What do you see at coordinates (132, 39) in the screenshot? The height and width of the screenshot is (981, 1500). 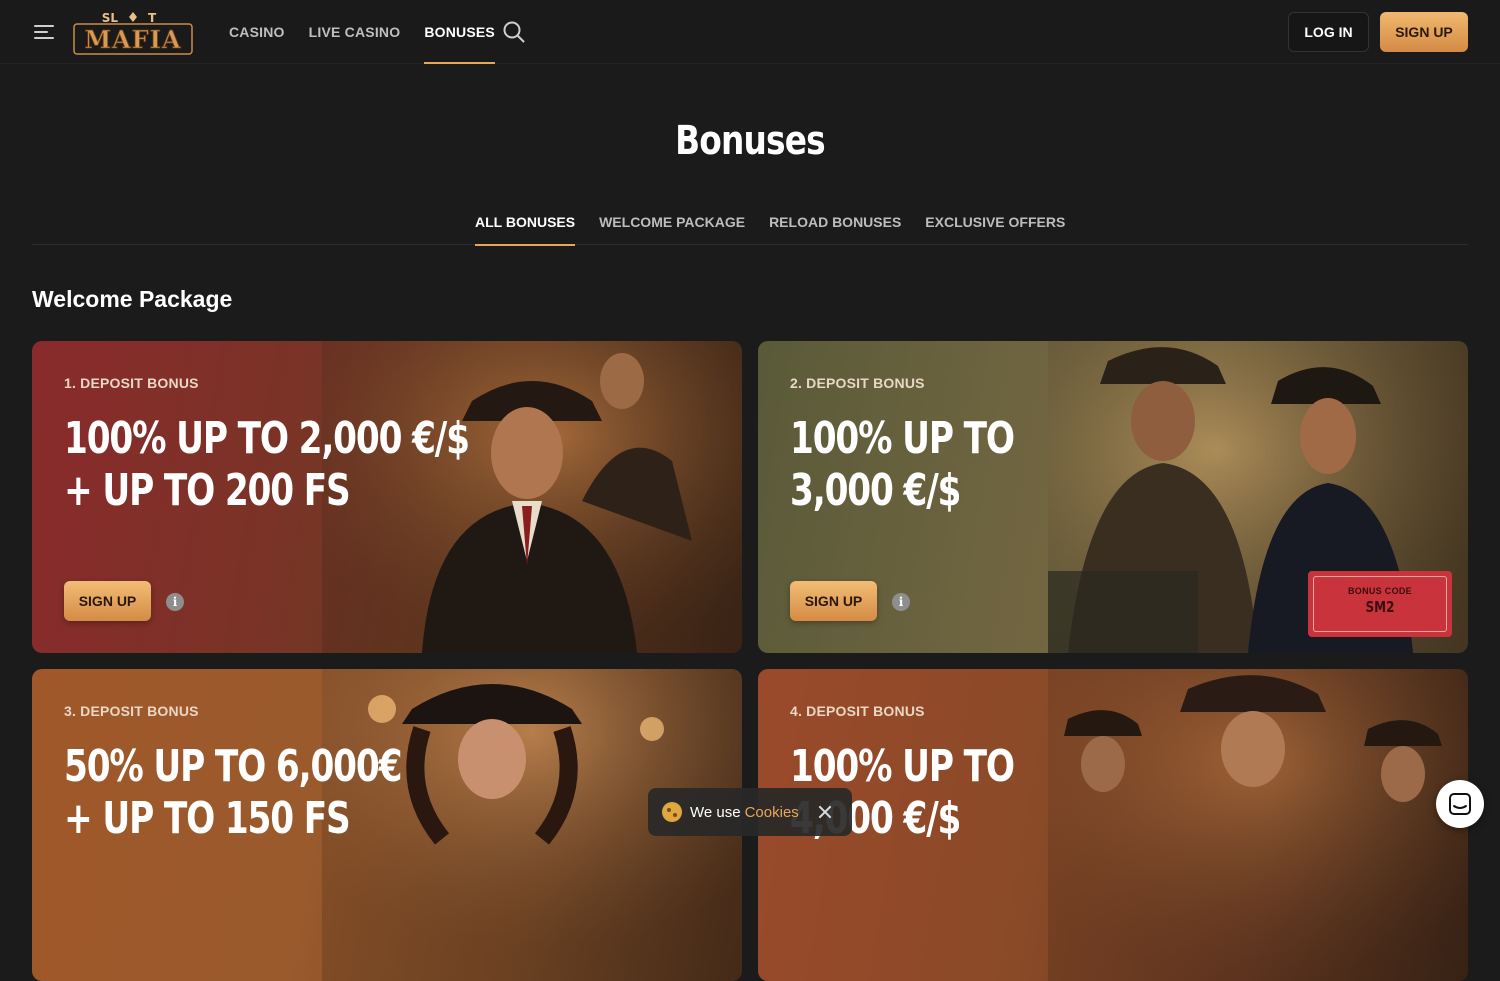 I see `svg-text: MAFIA` at bounding box center [132, 39].